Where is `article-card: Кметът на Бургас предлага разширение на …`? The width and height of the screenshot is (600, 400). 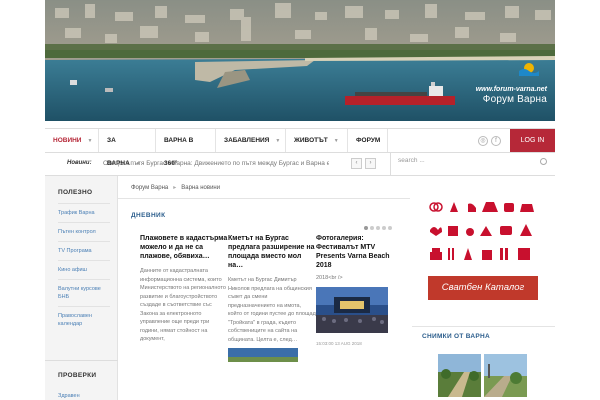 article-card: Кметът на Бургас предлага разширение на … is located at coordinates (272, 299).